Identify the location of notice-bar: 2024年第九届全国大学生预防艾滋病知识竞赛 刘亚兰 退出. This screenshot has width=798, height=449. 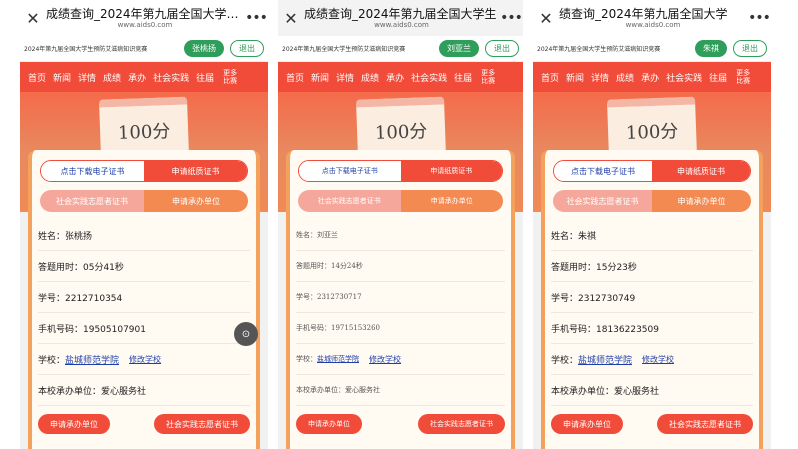
(400, 49).